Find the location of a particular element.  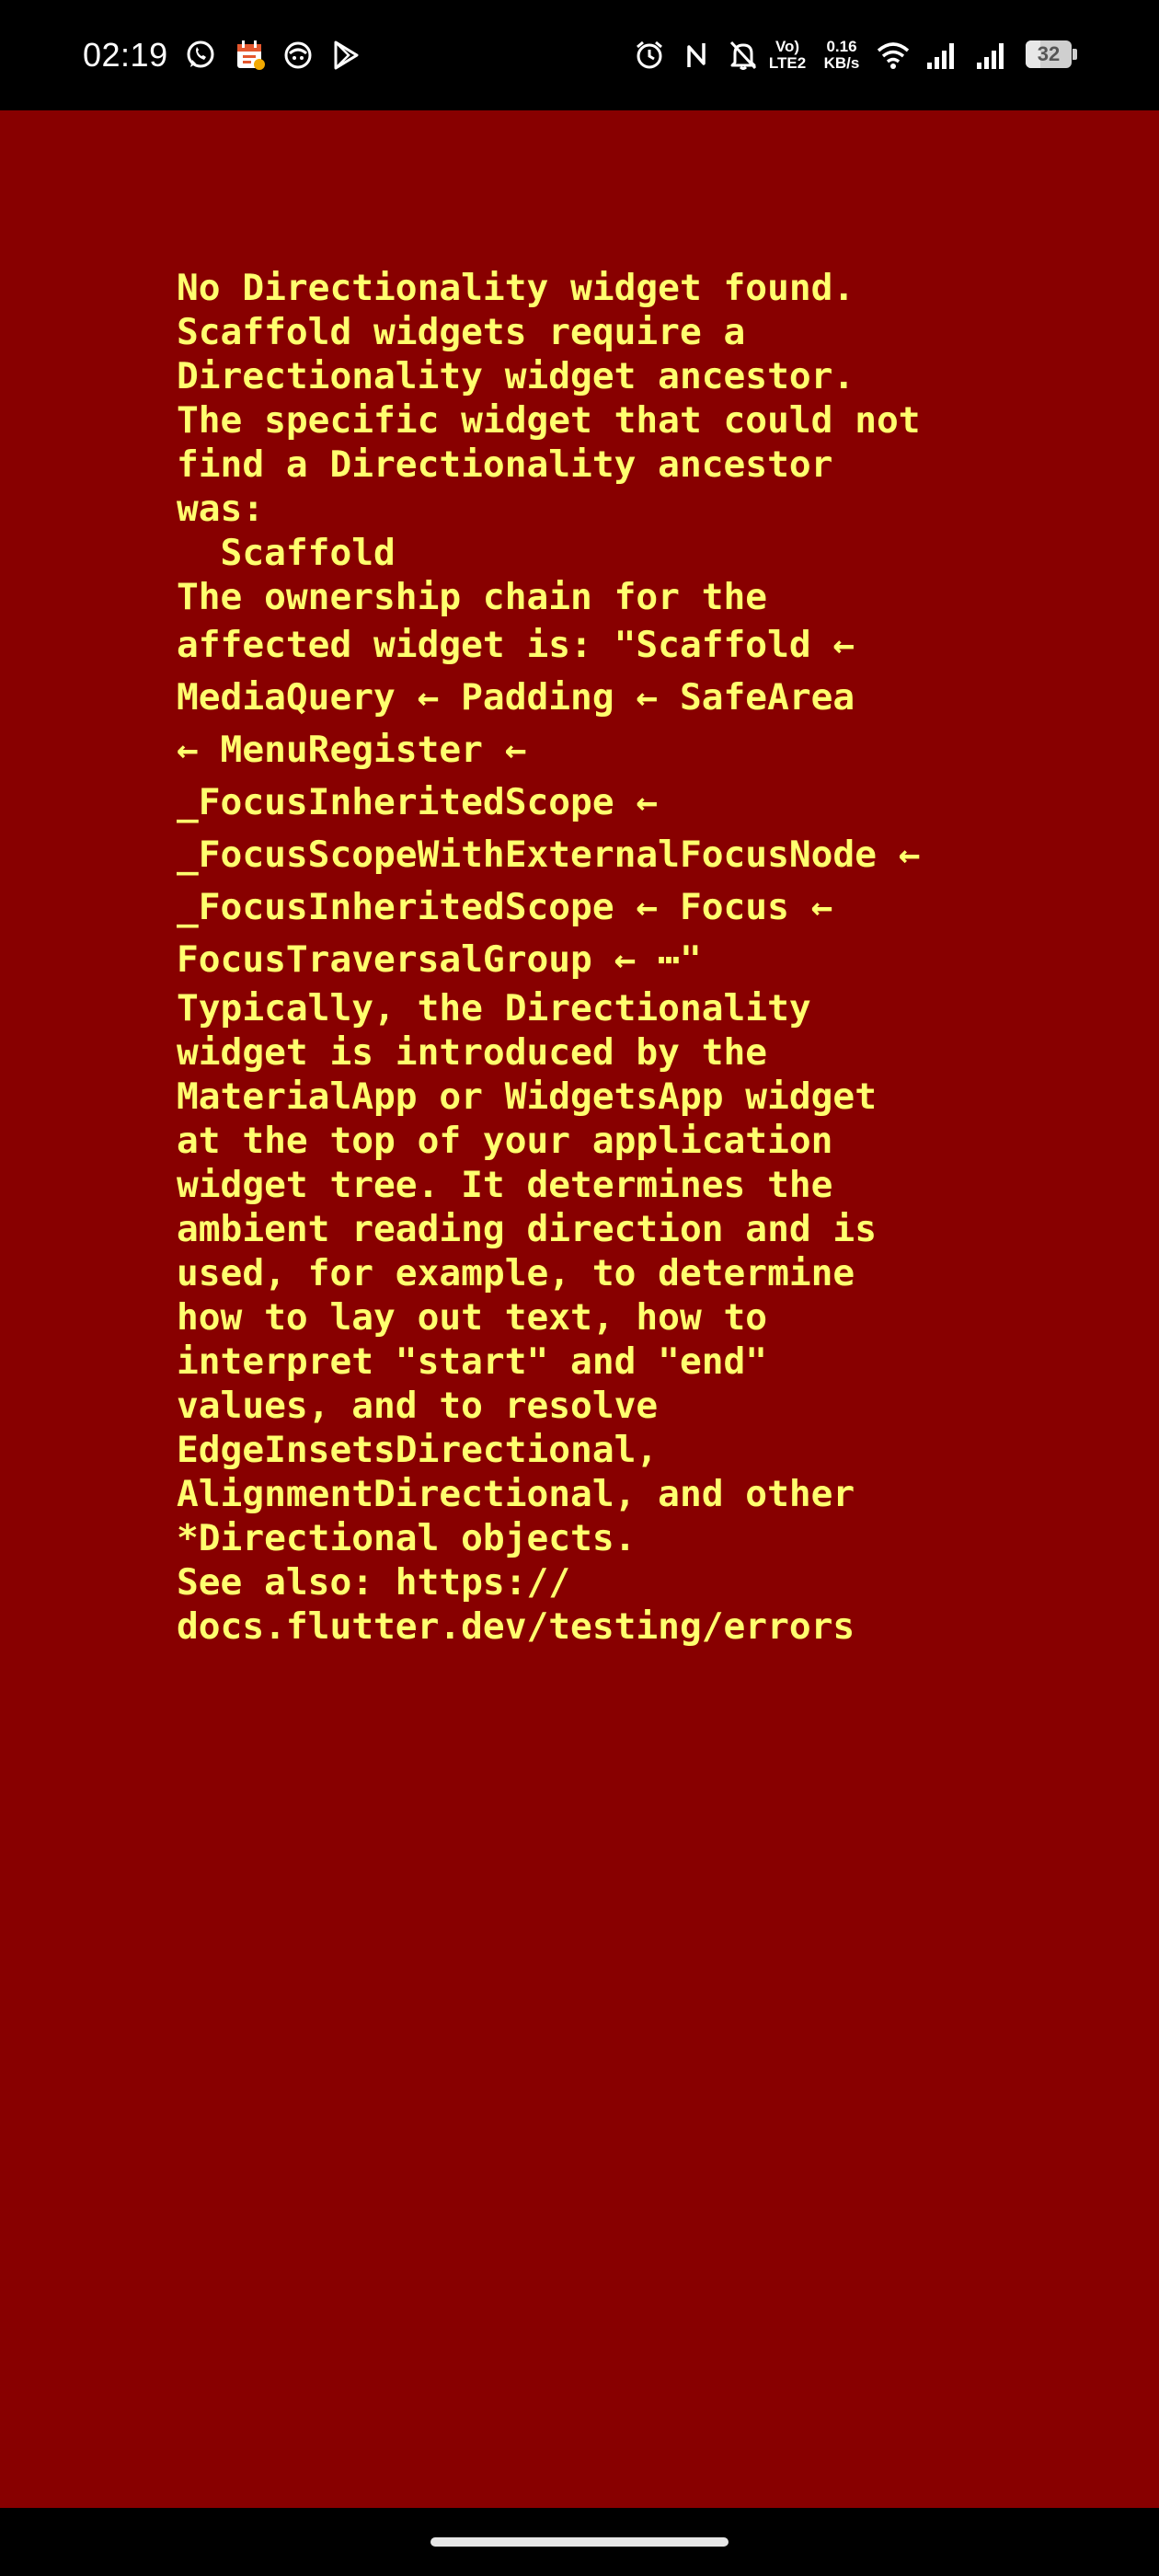

error-line: interpret "start" and "end" is located at coordinates (472, 1361).